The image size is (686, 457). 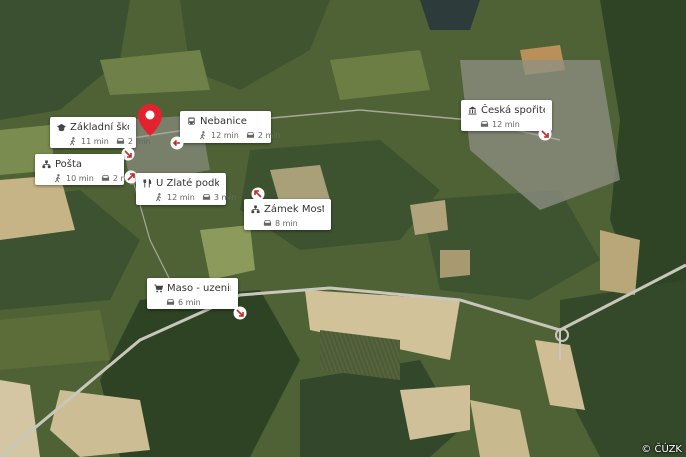 I want to click on bank-icon, so click(x=472, y=110).